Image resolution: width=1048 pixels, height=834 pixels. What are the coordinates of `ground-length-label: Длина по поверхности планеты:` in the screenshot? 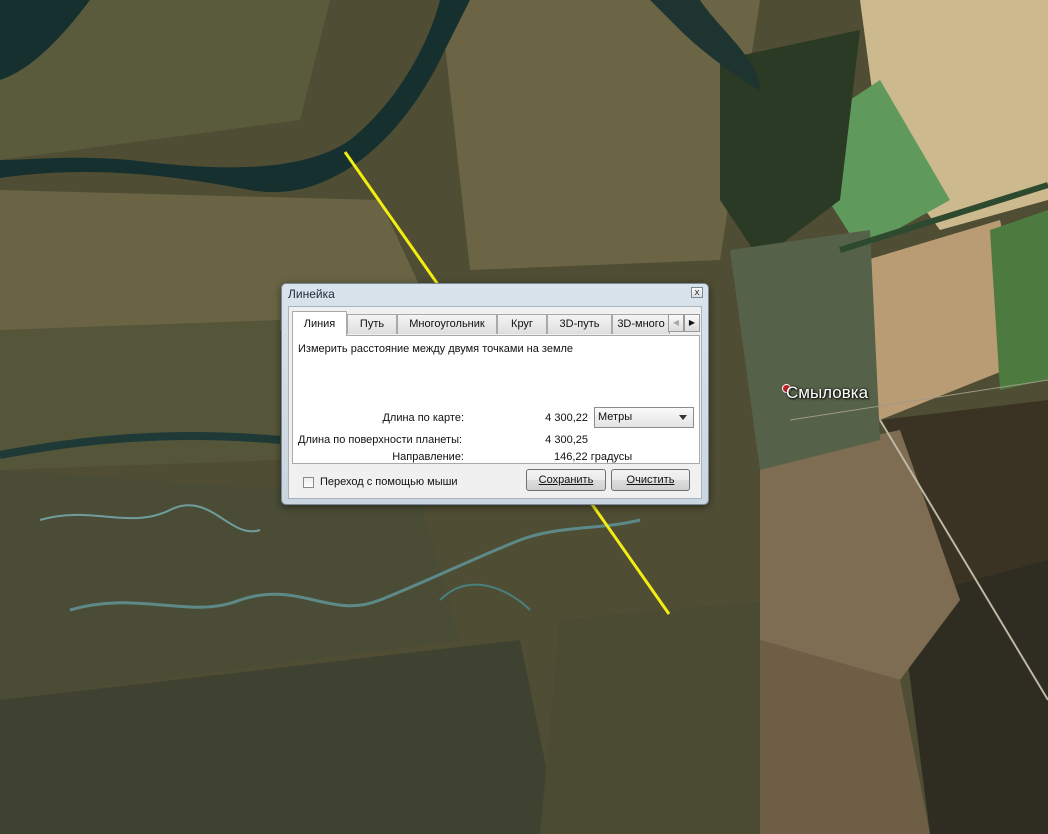 It's located at (380, 440).